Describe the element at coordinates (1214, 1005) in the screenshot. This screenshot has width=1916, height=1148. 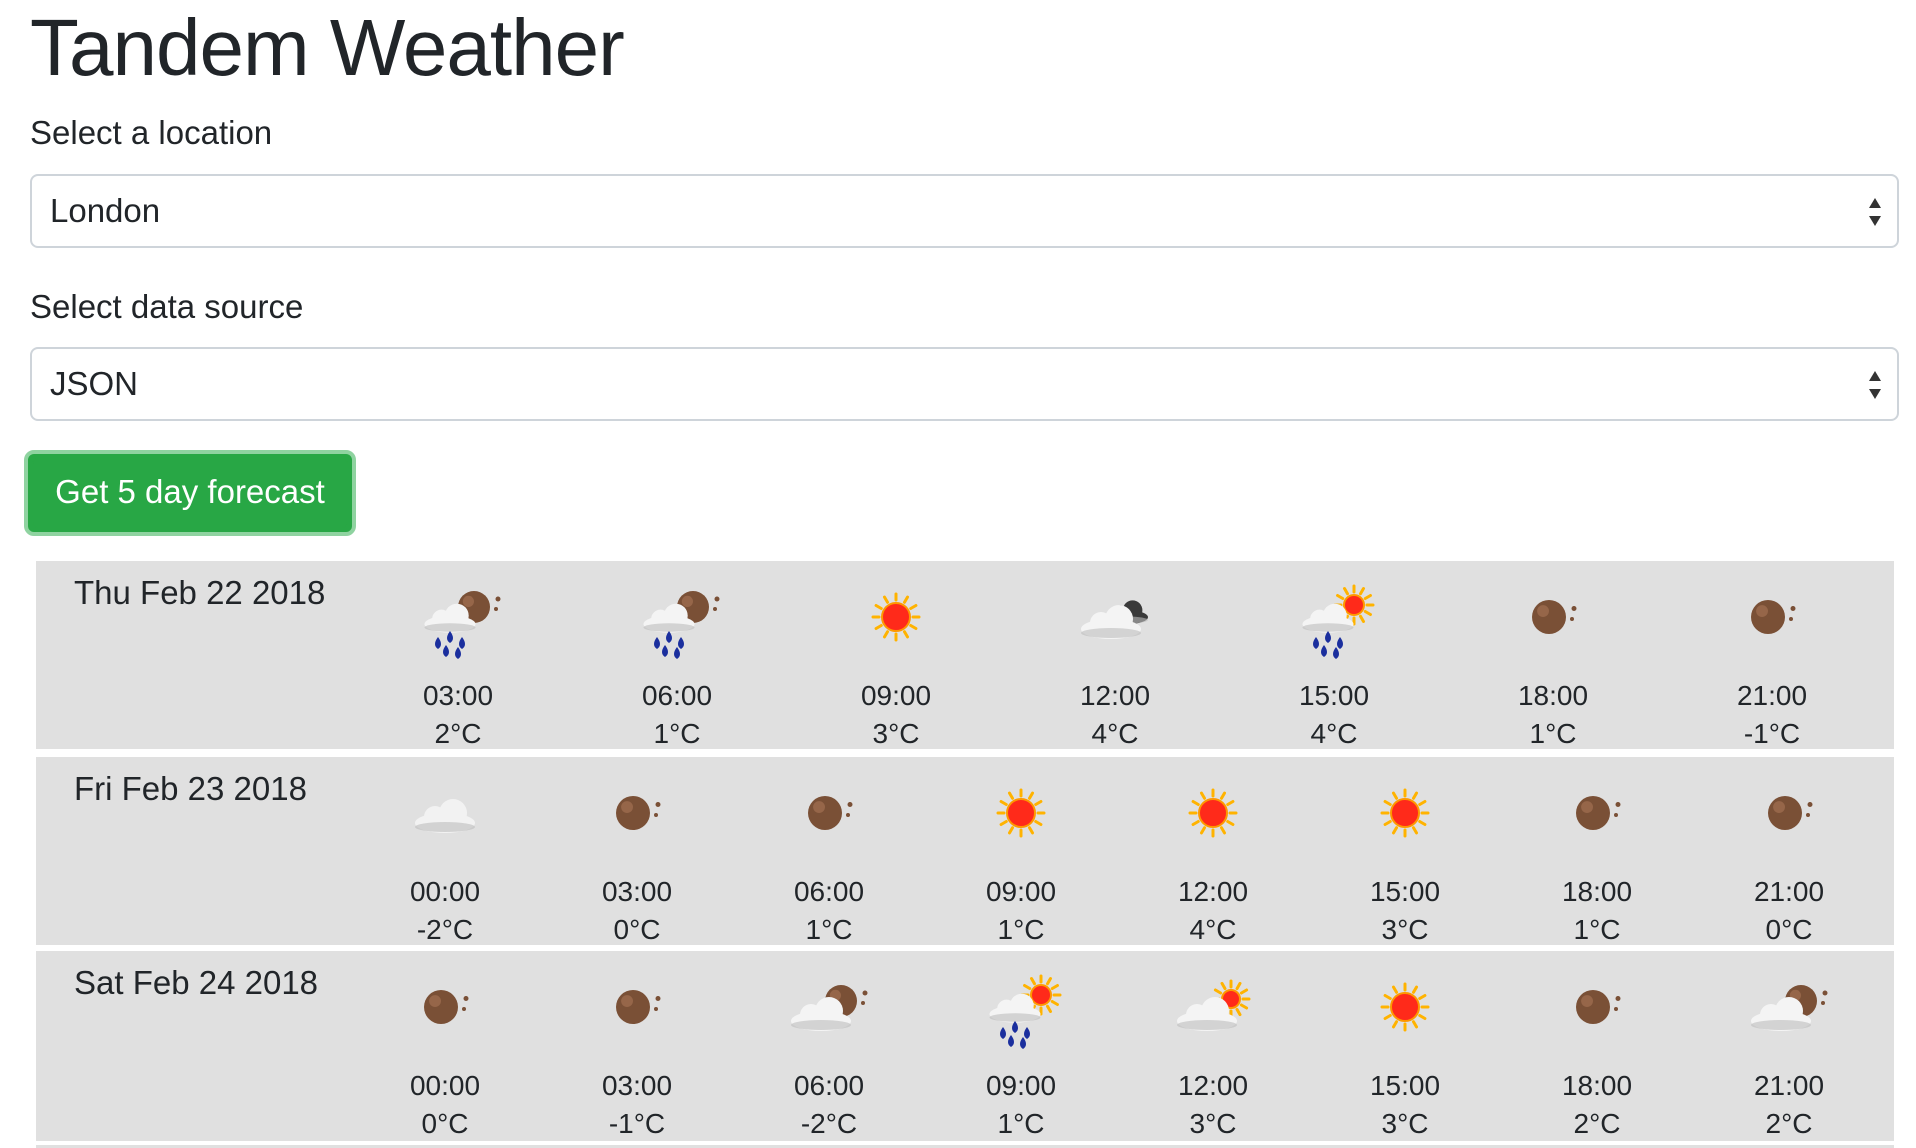
I see `cloud-sun-icon` at that location.